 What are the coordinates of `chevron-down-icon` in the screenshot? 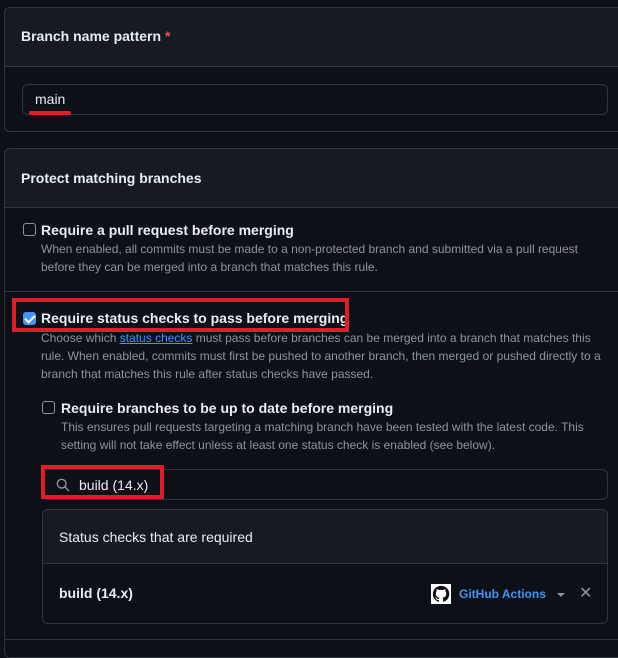 It's located at (561, 595).